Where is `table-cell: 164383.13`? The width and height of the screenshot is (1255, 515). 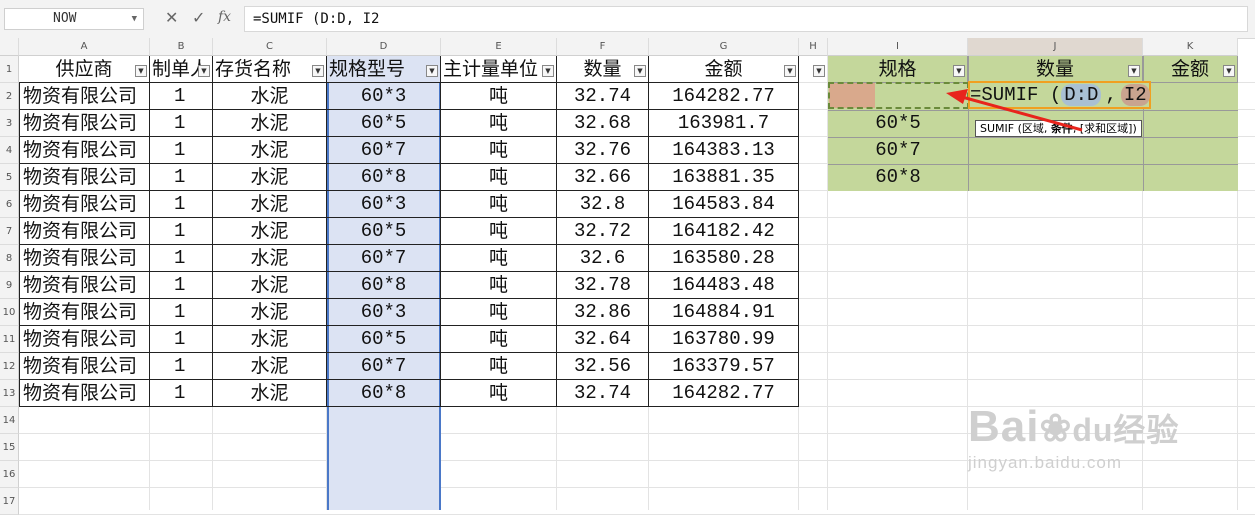 table-cell: 164383.13 is located at coordinates (724, 150).